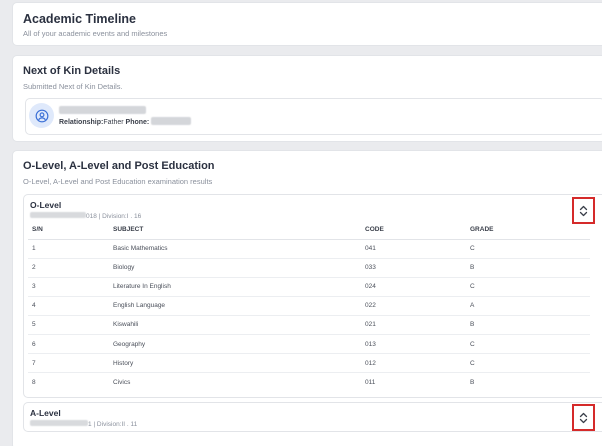 The image size is (602, 446). I want to click on alevel-meta: 1 | Division:II . 11, so click(83, 424).